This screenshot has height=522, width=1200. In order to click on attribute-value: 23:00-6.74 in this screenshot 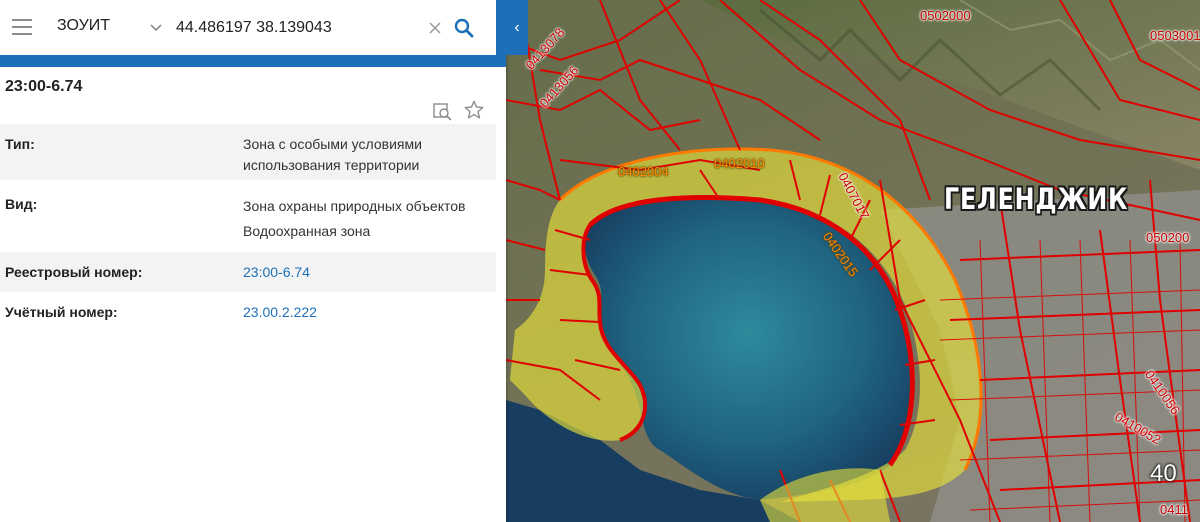, I will do `click(368, 272)`.